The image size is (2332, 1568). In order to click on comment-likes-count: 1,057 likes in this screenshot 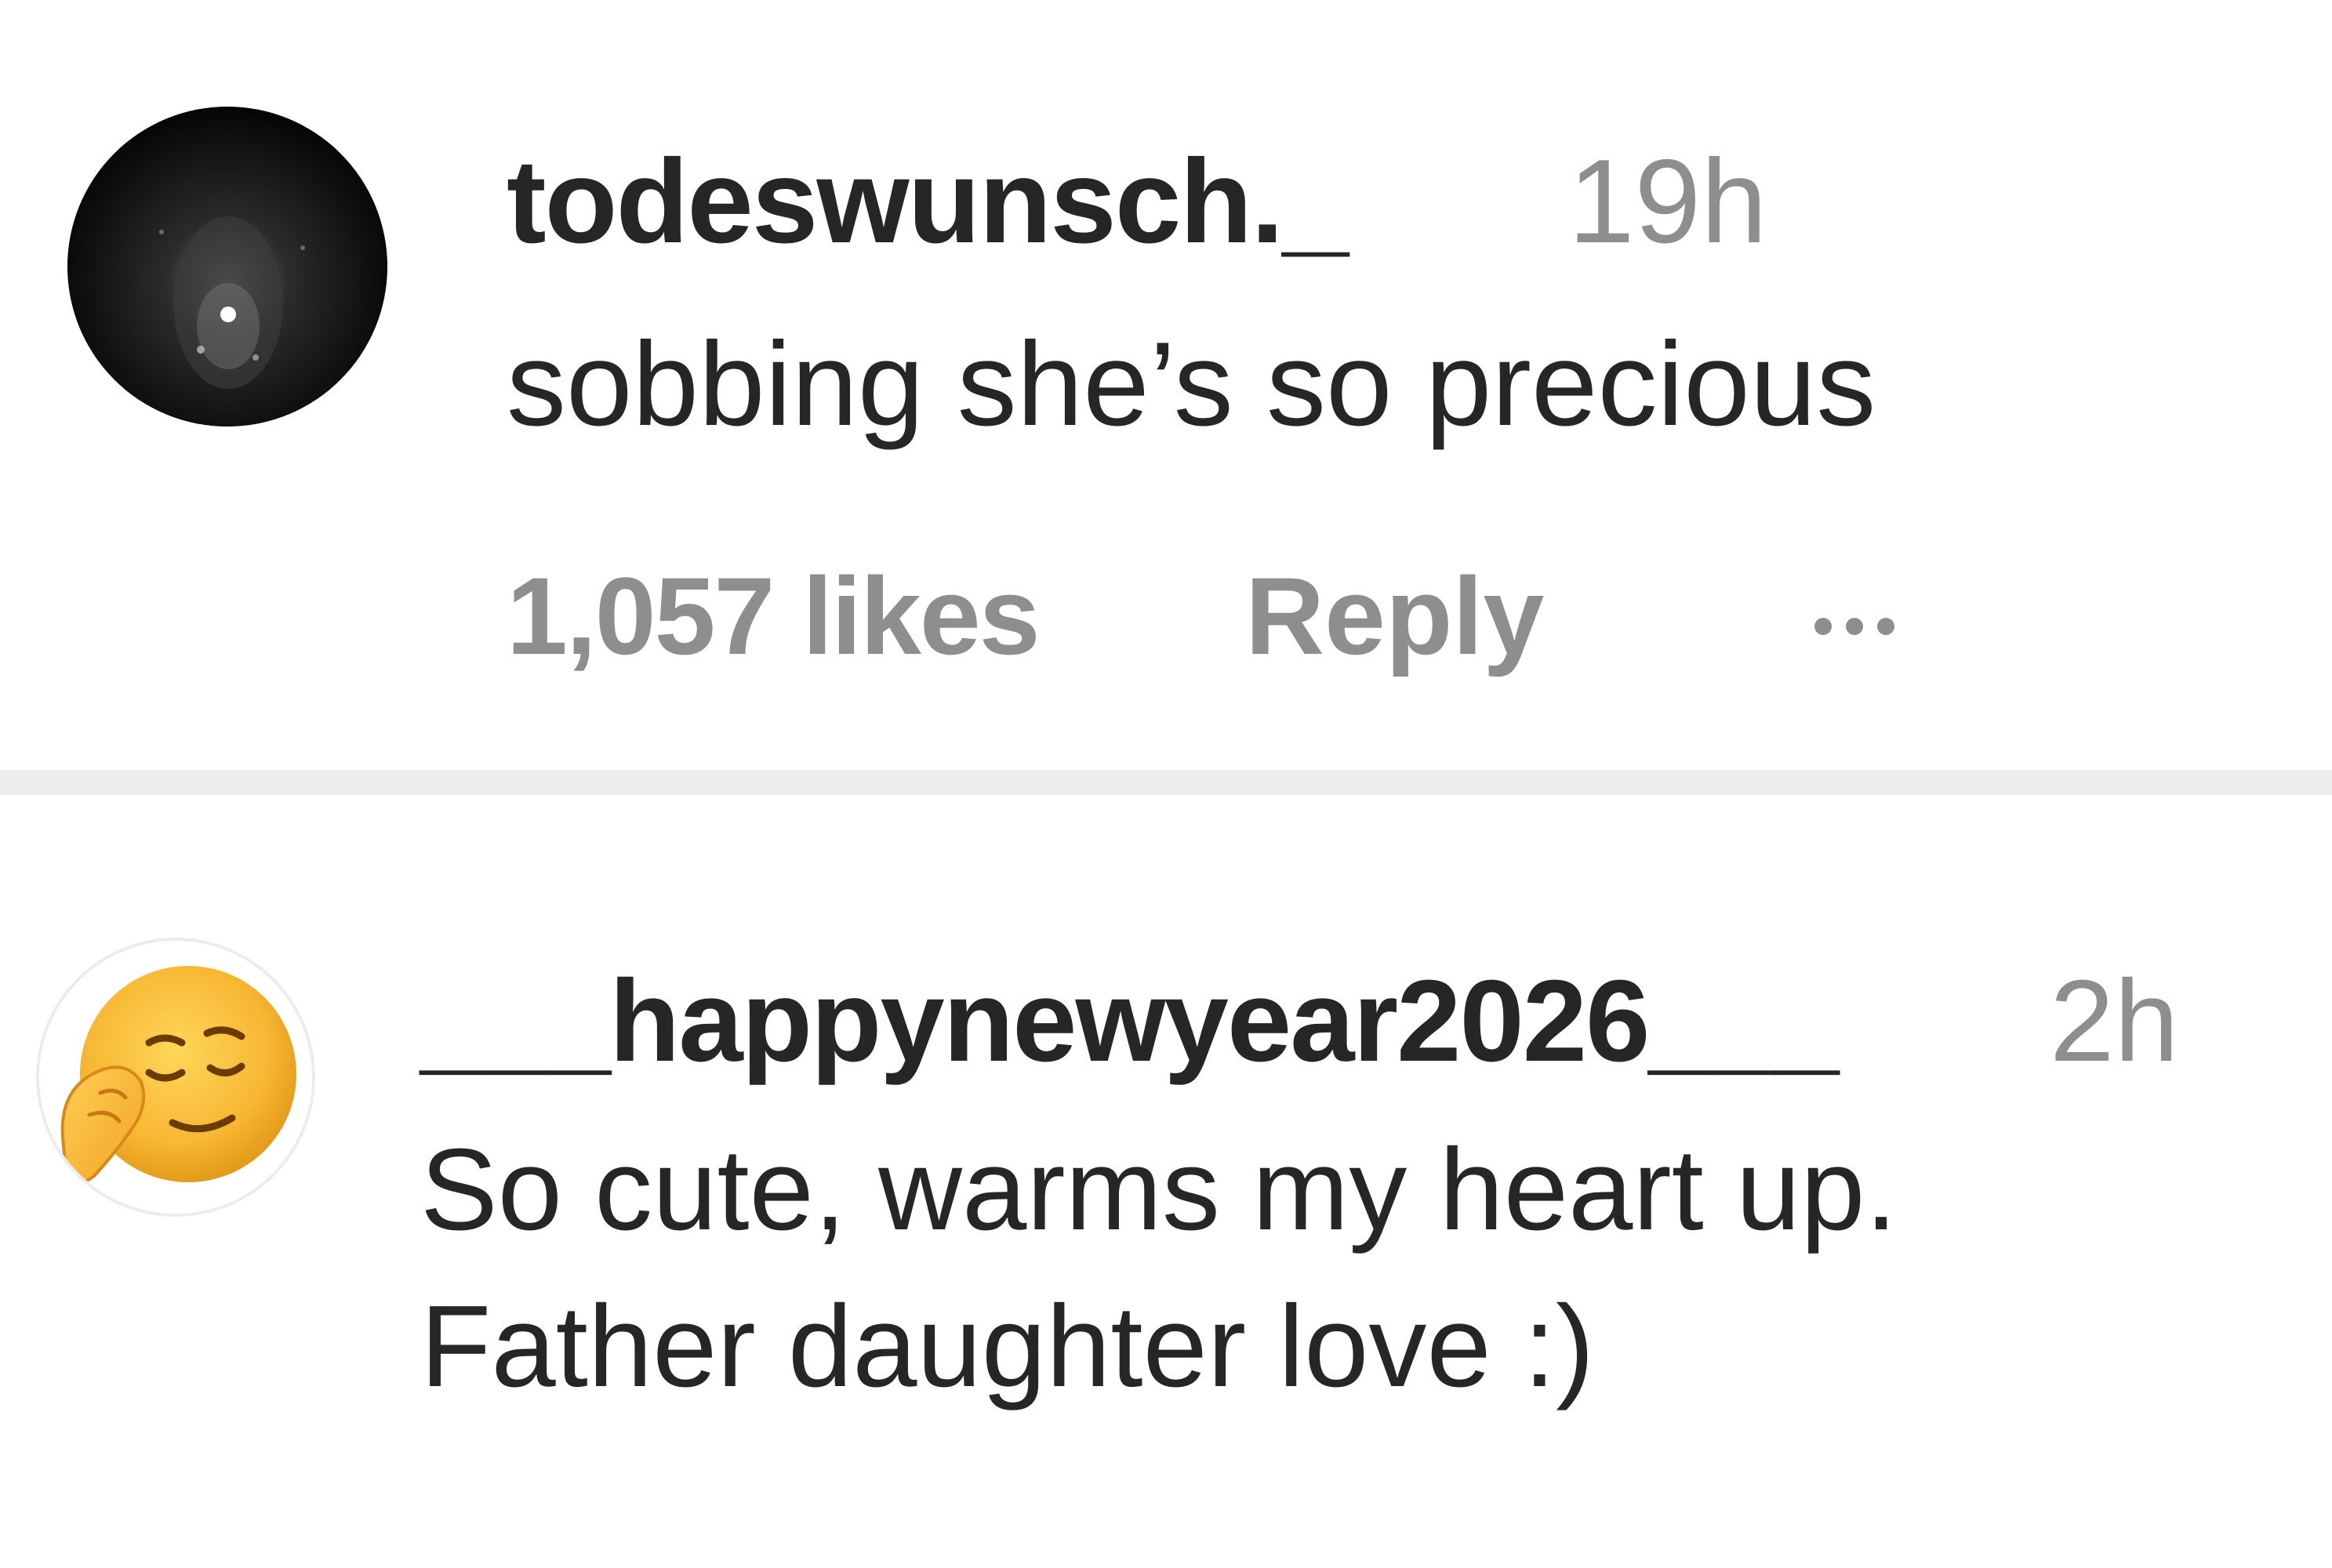, I will do `click(774, 616)`.